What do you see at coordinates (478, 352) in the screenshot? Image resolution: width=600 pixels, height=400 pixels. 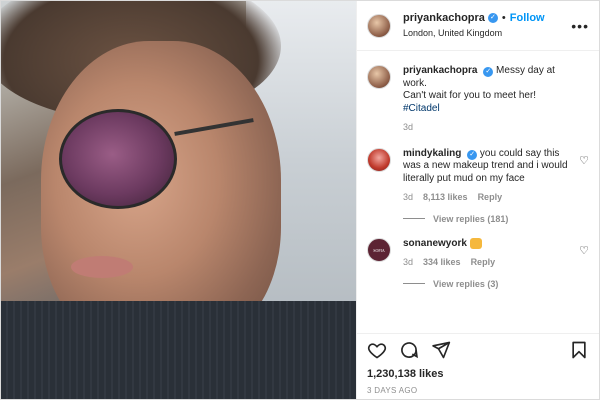 I see `action-bar` at bounding box center [478, 352].